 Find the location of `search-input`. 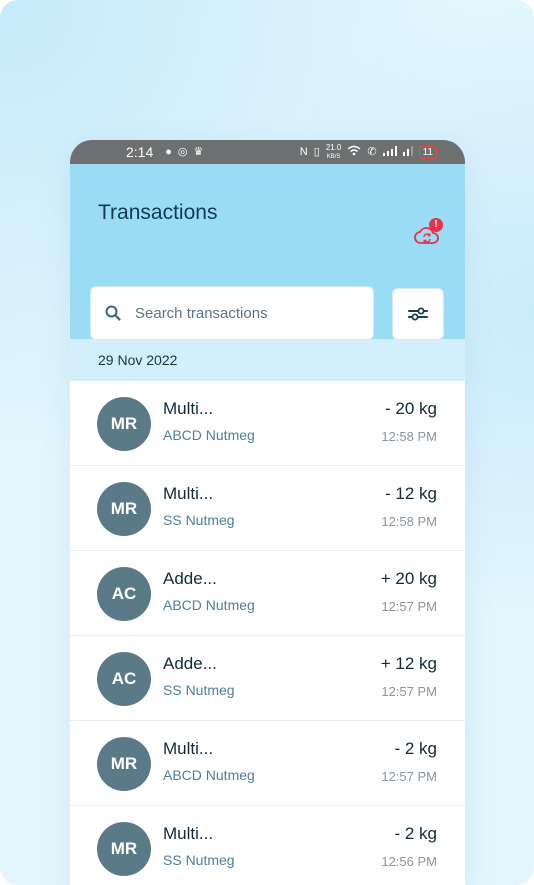

search-input is located at coordinates (245, 313).